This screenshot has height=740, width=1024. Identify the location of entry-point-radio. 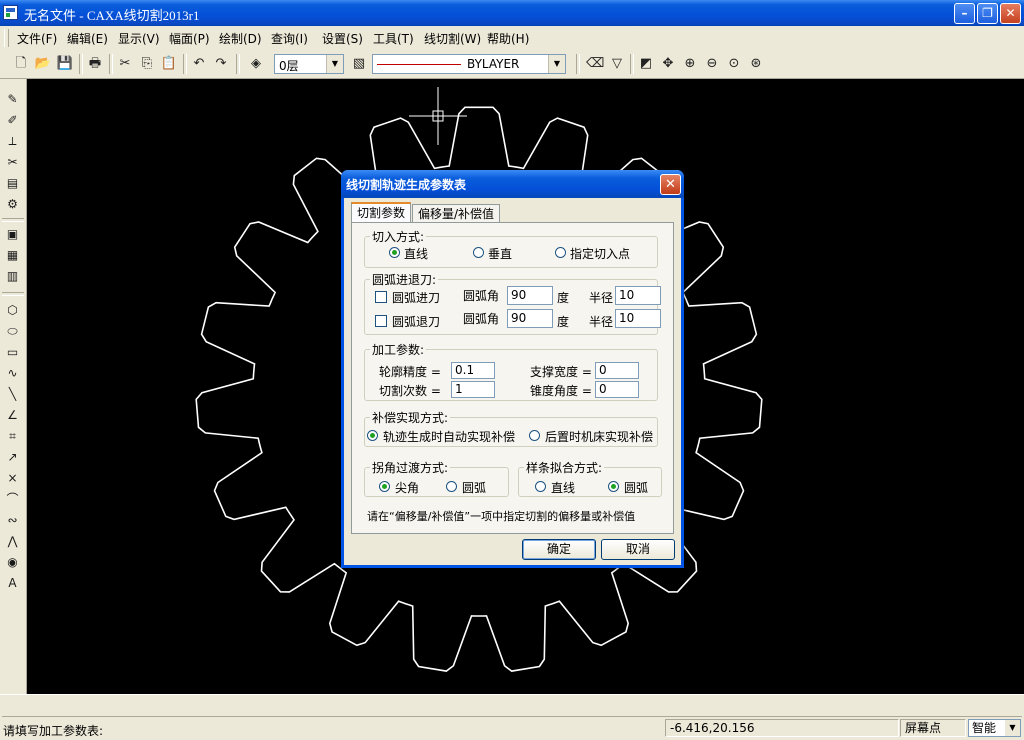
(560, 252).